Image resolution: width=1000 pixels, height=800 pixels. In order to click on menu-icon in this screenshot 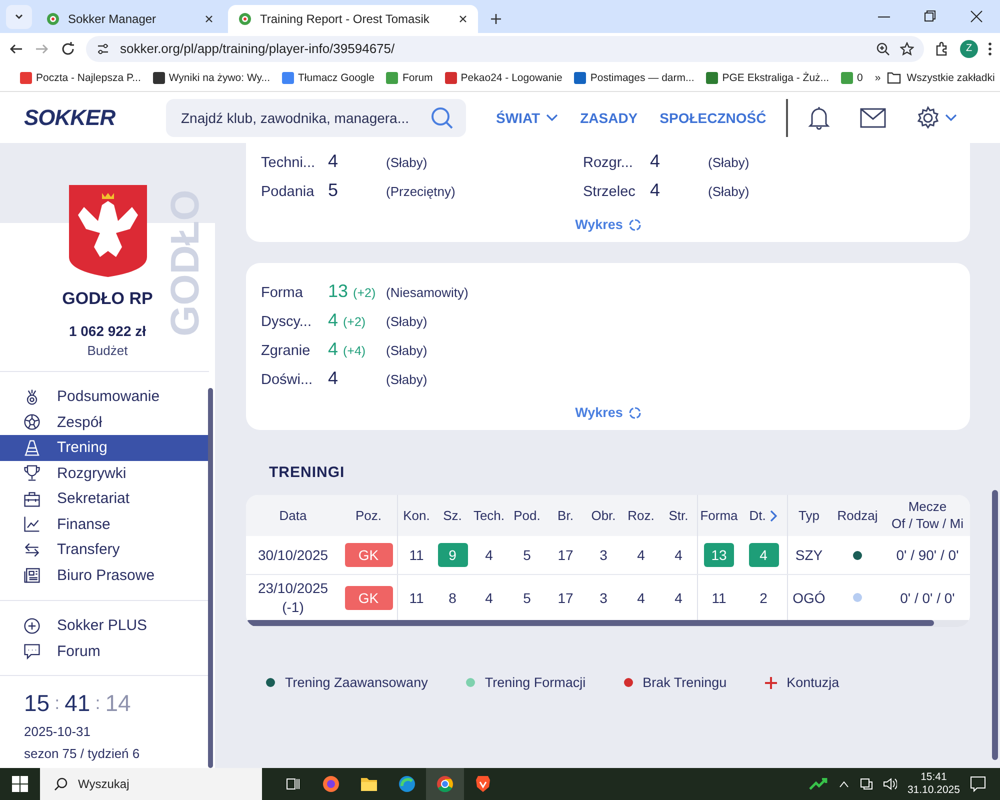, I will do `click(990, 49)`.